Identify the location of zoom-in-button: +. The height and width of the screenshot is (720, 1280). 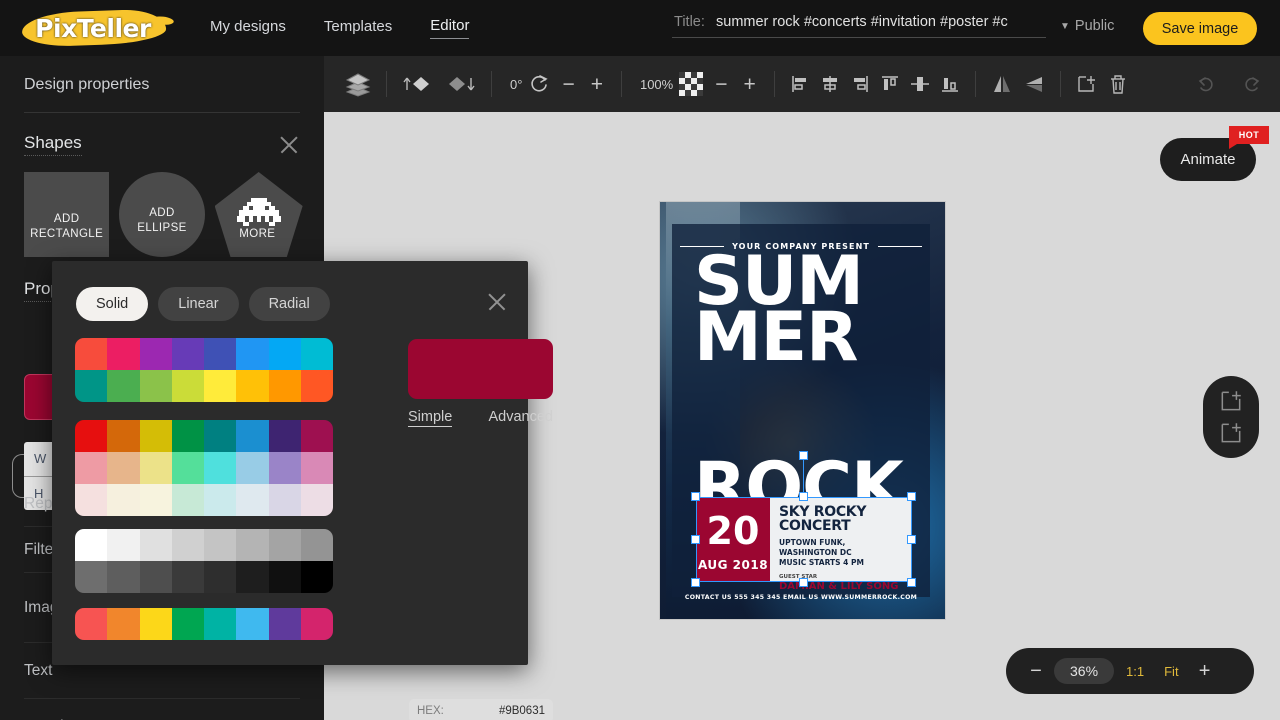
(1205, 671).